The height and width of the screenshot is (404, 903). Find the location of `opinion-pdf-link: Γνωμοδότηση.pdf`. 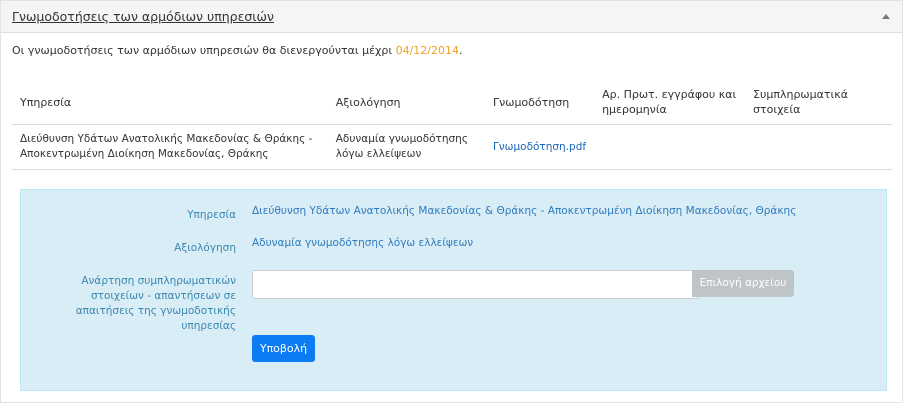

opinion-pdf-link: Γνωμοδότηση.pdf is located at coordinates (539, 147).